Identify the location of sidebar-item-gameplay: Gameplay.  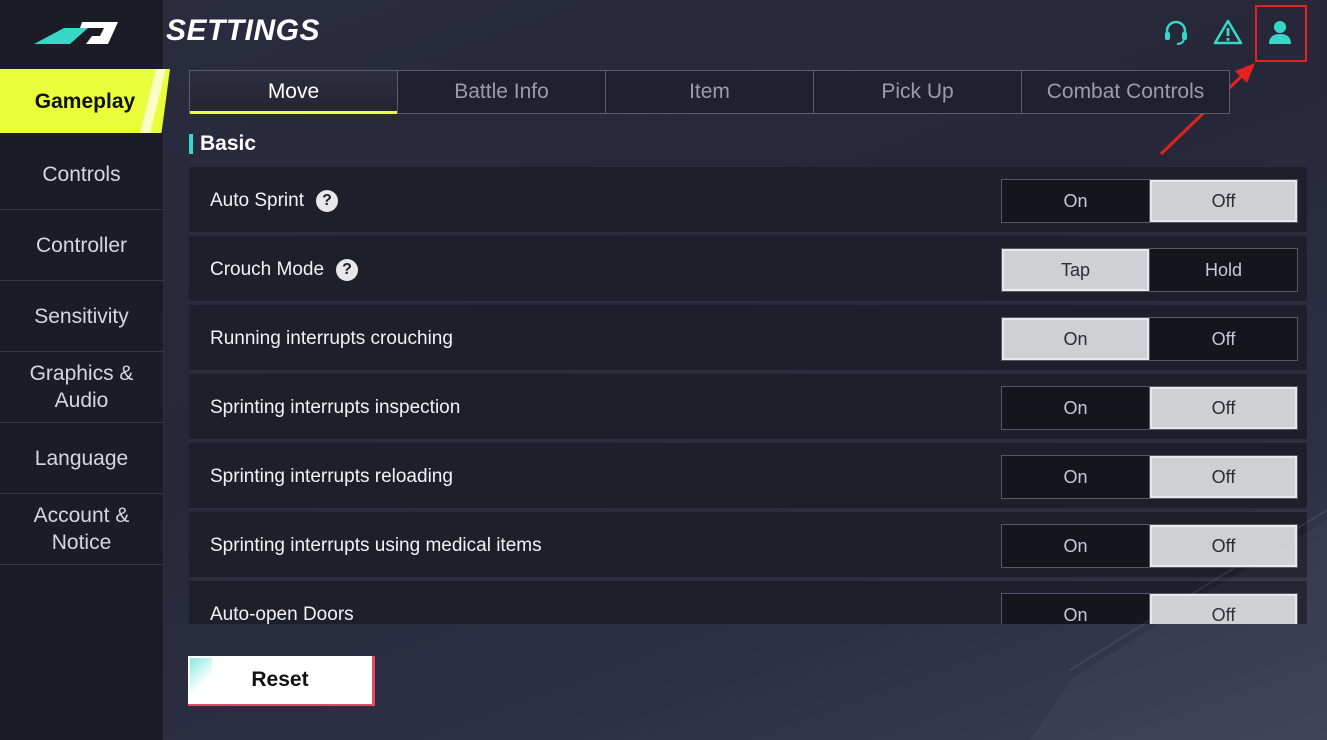
(85, 101).